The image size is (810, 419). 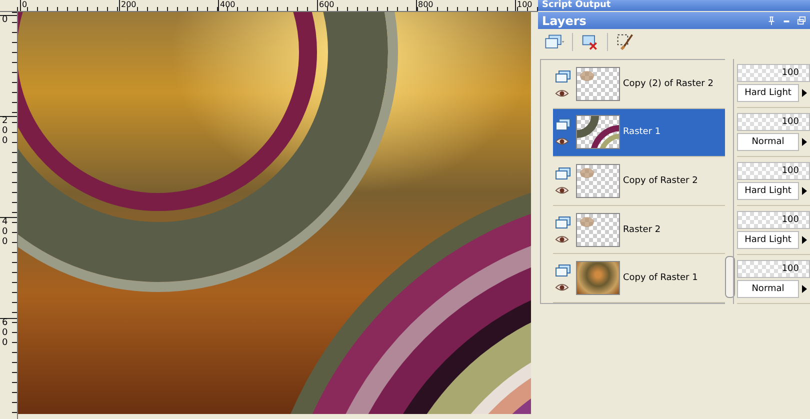 What do you see at coordinates (576, 5) in the screenshot?
I see `panel-title: Script Output` at bounding box center [576, 5].